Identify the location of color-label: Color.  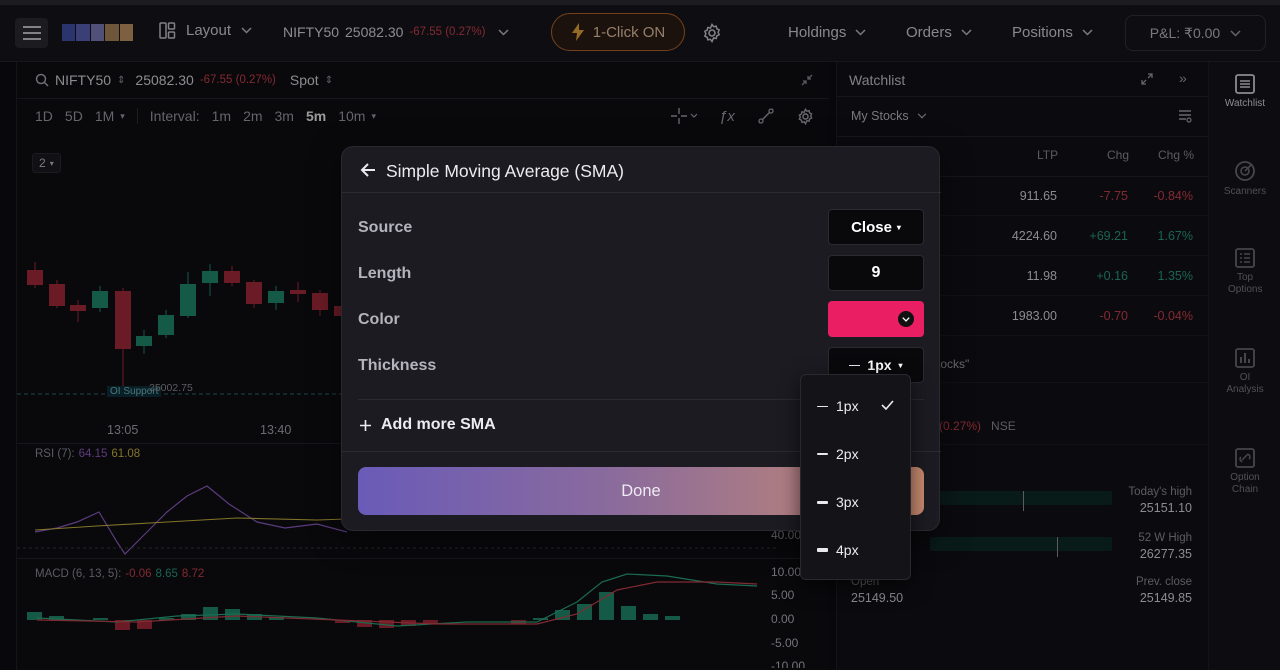
(379, 319).